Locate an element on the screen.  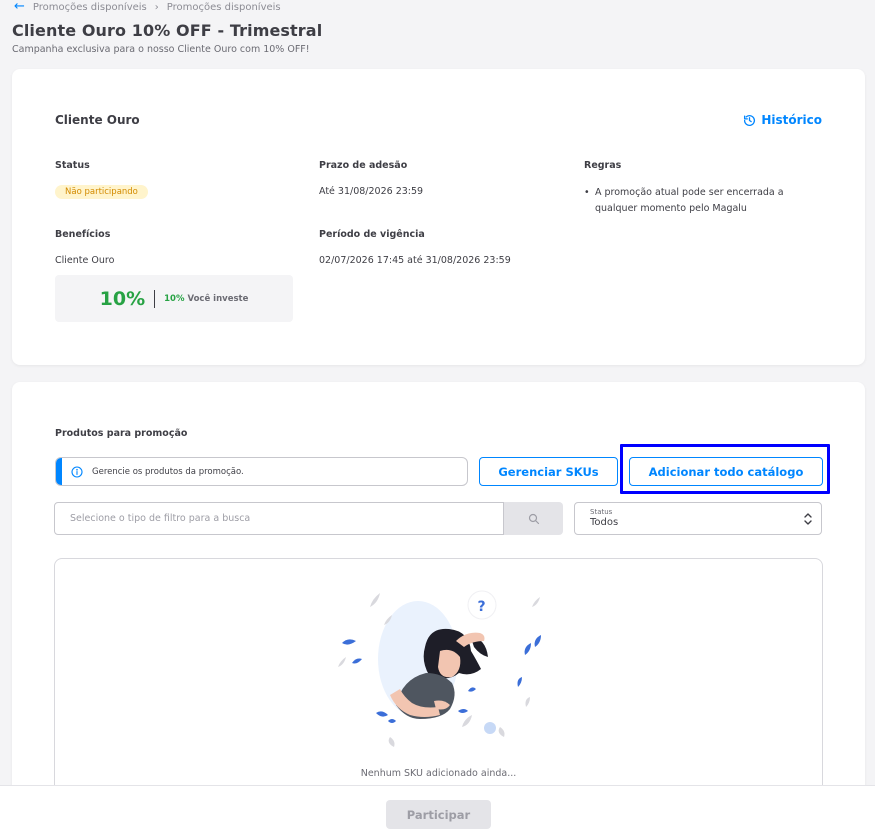
benefits-name: Cliente Ouro is located at coordinates (85, 260).